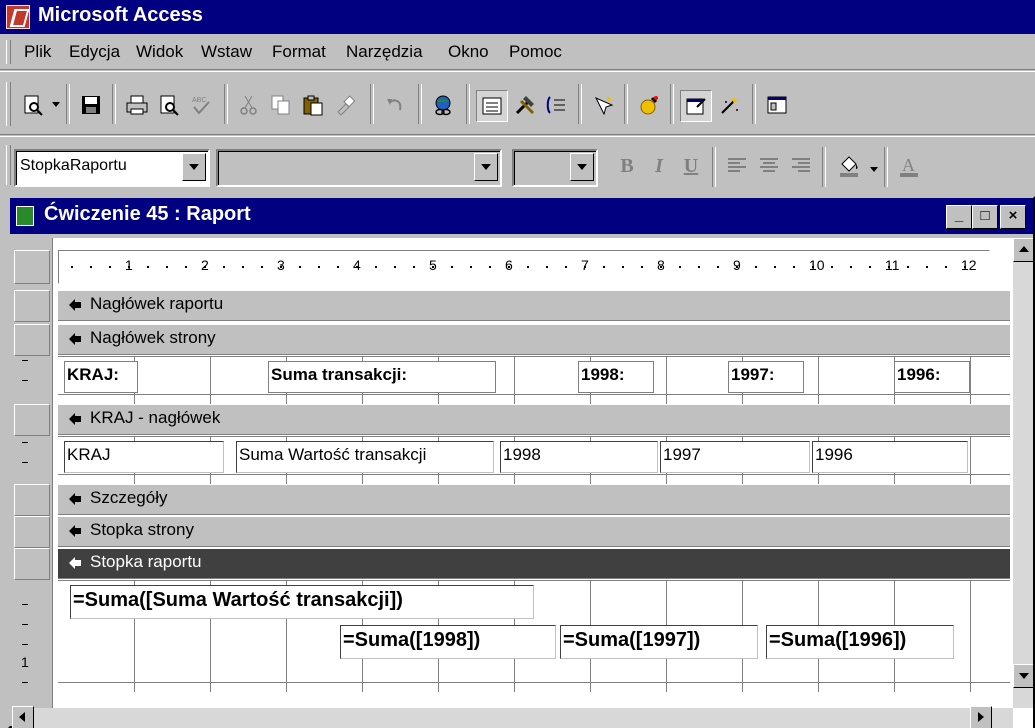 The height and width of the screenshot is (728, 1035). What do you see at coordinates (313, 105) in the screenshot?
I see `paste-button` at bounding box center [313, 105].